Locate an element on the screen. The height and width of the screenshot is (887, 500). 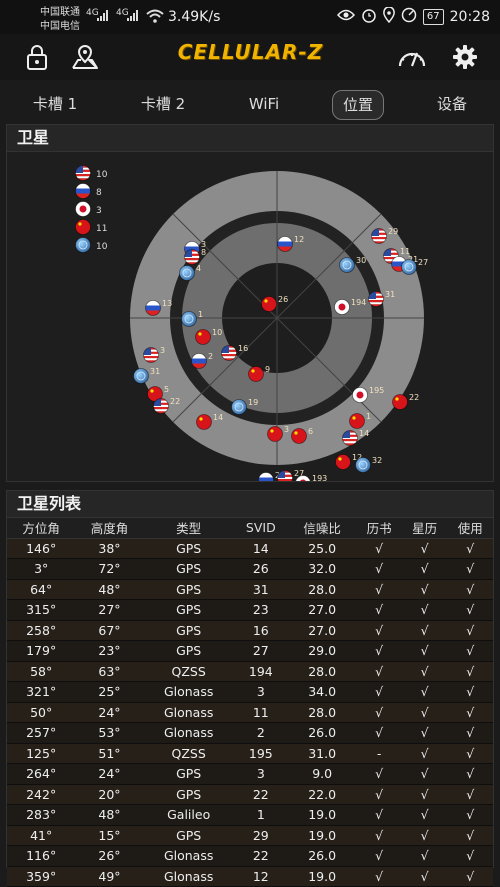
cell-svid: 22 is located at coordinates (260, 794).